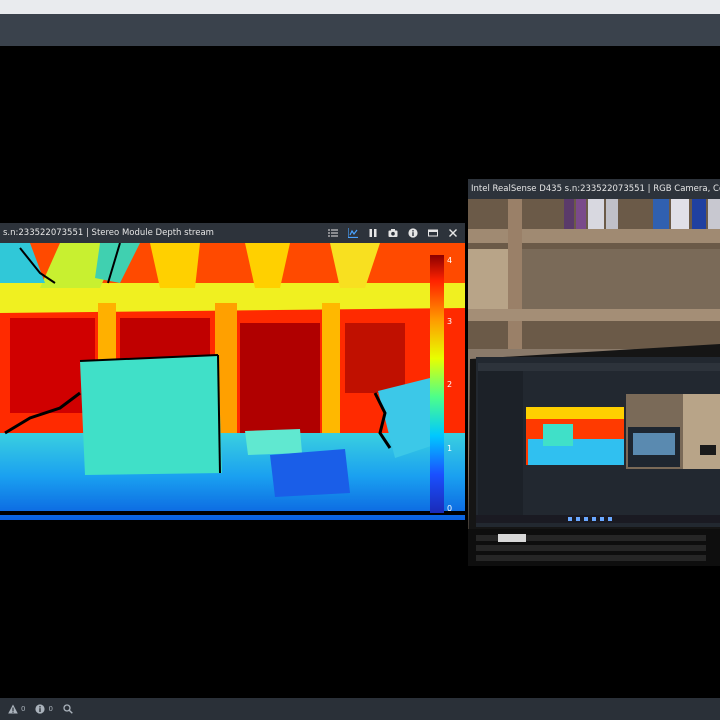 The height and width of the screenshot is (720, 720). I want to click on colorbar-tick: 0, so click(449, 508).